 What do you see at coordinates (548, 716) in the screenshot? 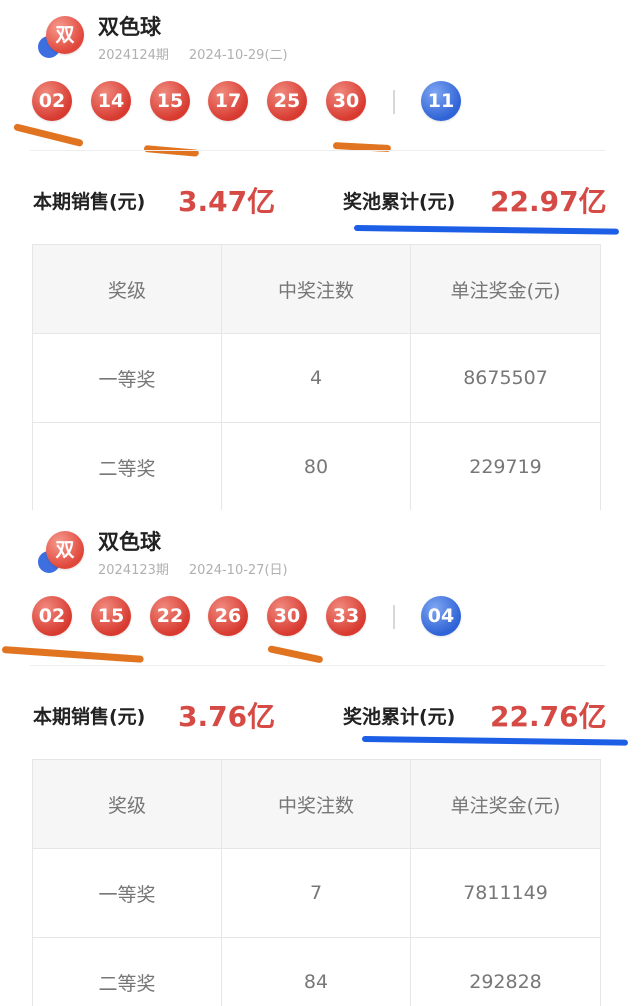
I see `pool-value: 22.76亿` at bounding box center [548, 716].